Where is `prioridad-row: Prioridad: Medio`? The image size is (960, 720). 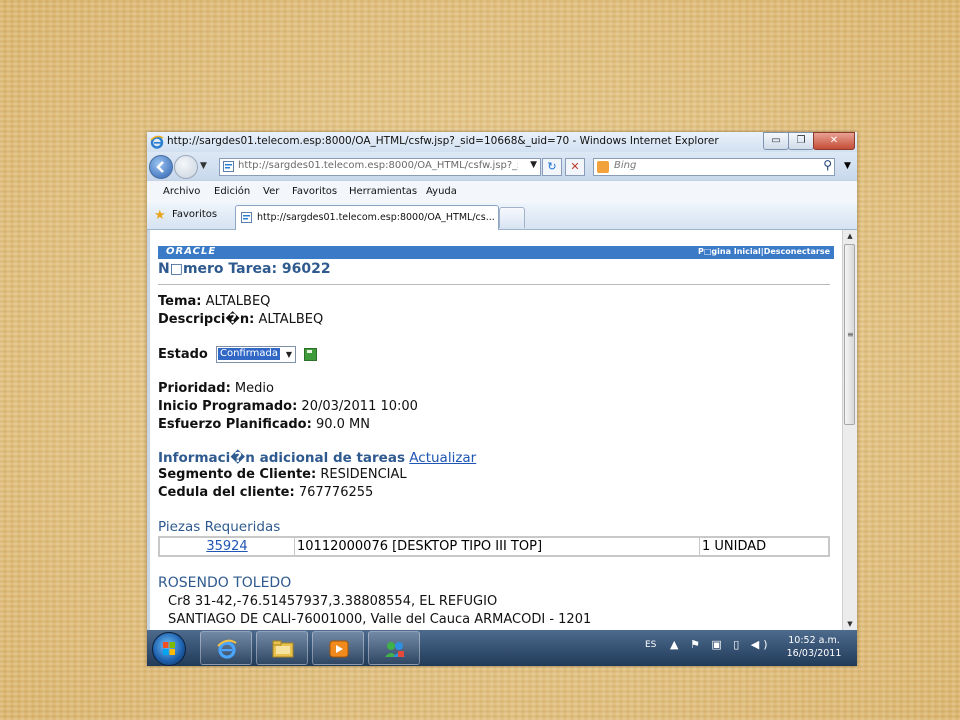
prioridad-row: Prioridad: Medio is located at coordinates (216, 388).